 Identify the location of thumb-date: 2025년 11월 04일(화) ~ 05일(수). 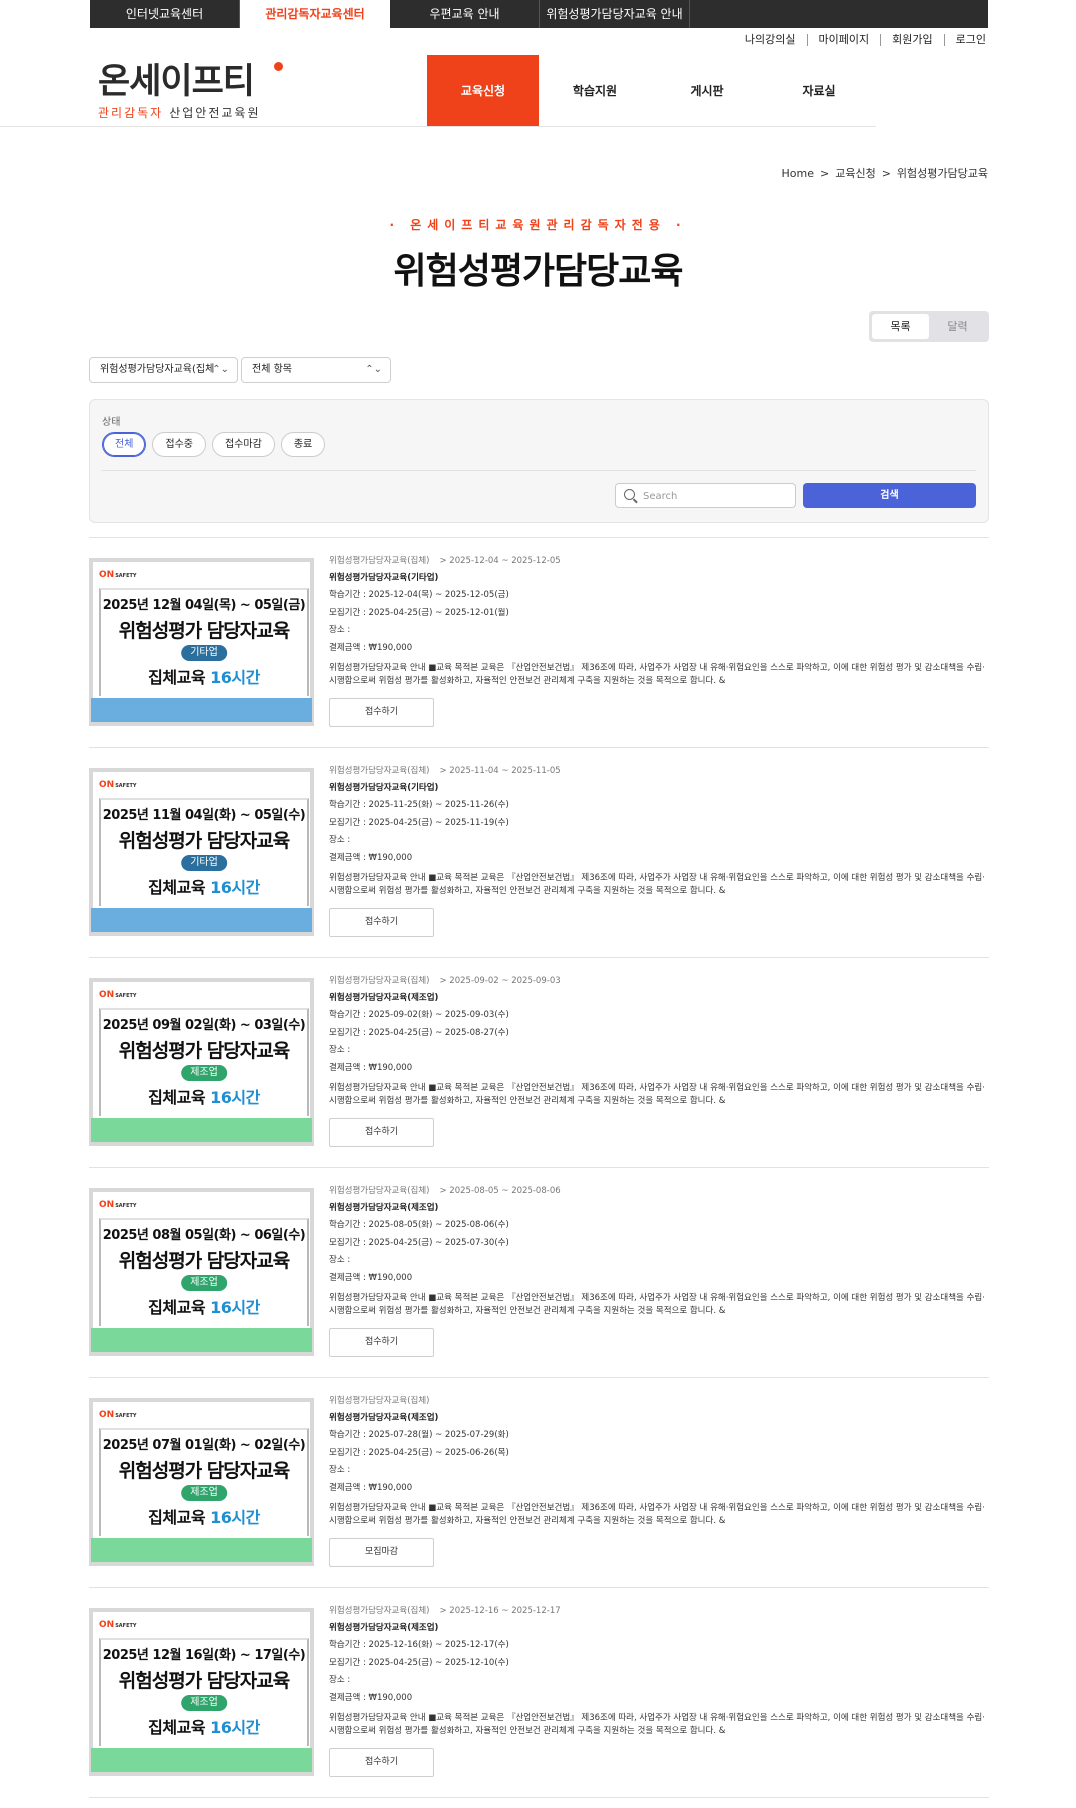
(204, 815).